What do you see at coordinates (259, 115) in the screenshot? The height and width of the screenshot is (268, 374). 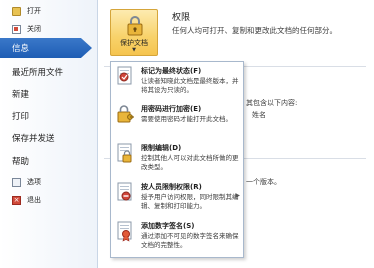 I see `inspect-item: 姓名` at bounding box center [259, 115].